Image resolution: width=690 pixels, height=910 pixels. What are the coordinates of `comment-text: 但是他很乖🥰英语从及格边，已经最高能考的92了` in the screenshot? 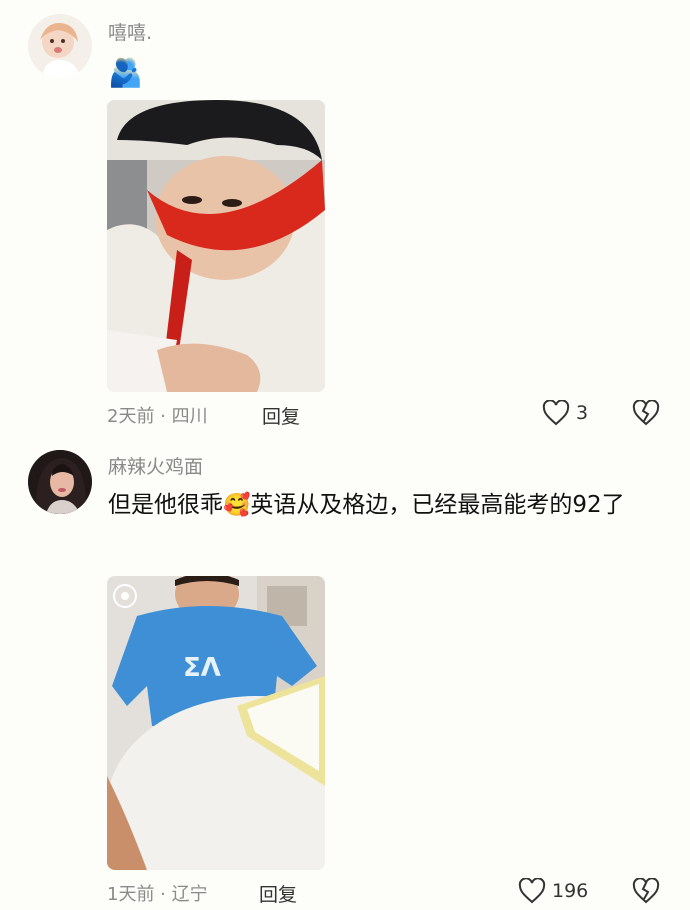 It's located at (388, 505).